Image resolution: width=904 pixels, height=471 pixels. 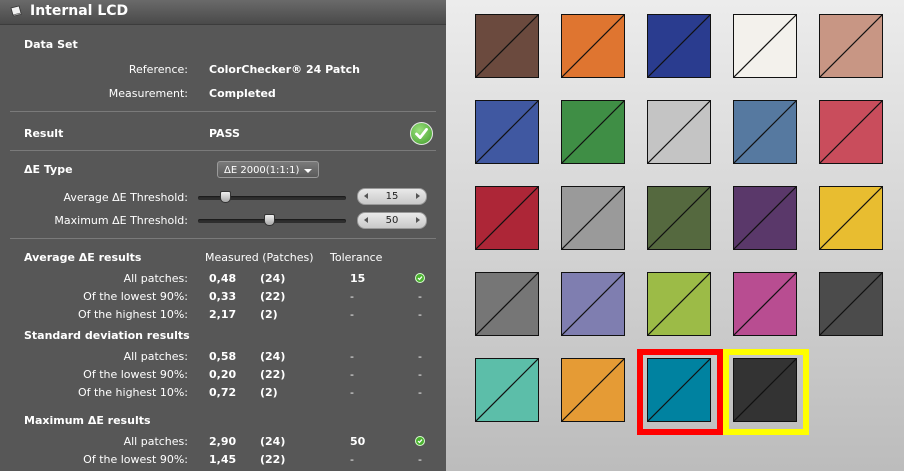 What do you see at coordinates (121, 220) in the screenshot?
I see `maximum-threshold-label: Maximum ΔE Threshold:` at bounding box center [121, 220].